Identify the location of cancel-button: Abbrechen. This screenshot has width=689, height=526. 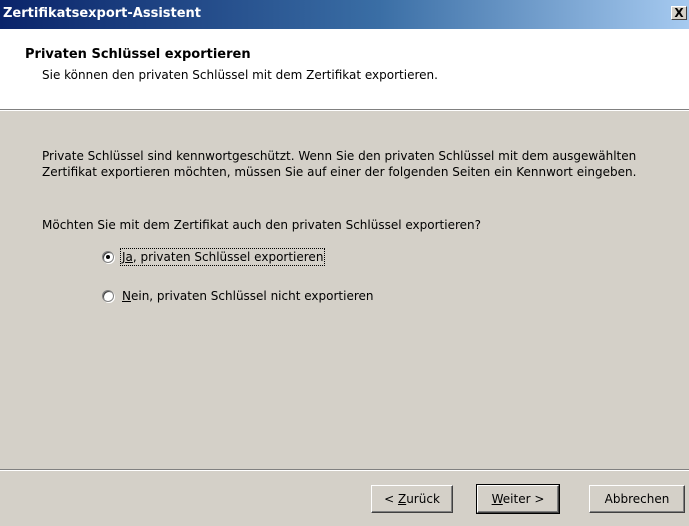
(637, 499).